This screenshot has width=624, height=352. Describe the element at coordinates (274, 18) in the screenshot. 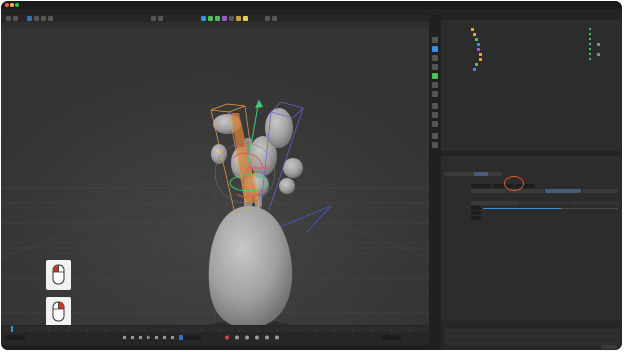

I see `axis-icon` at that location.